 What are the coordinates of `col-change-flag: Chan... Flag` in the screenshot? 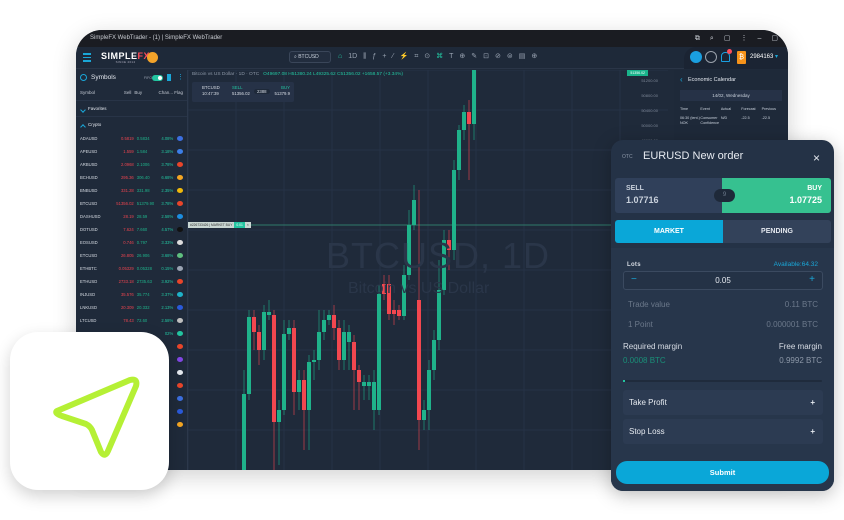 It's located at (167, 93).